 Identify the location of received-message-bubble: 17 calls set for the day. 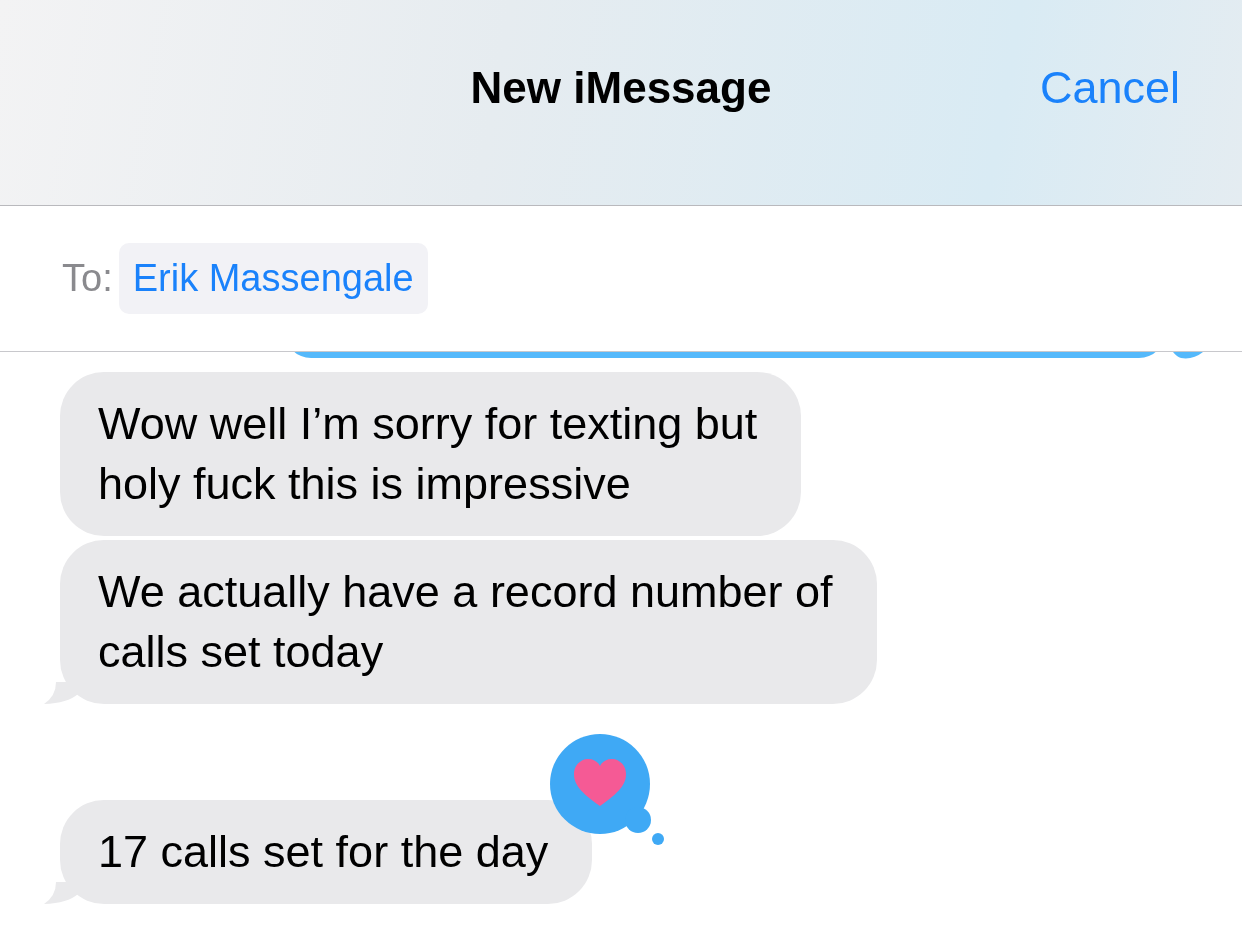
(326, 852).